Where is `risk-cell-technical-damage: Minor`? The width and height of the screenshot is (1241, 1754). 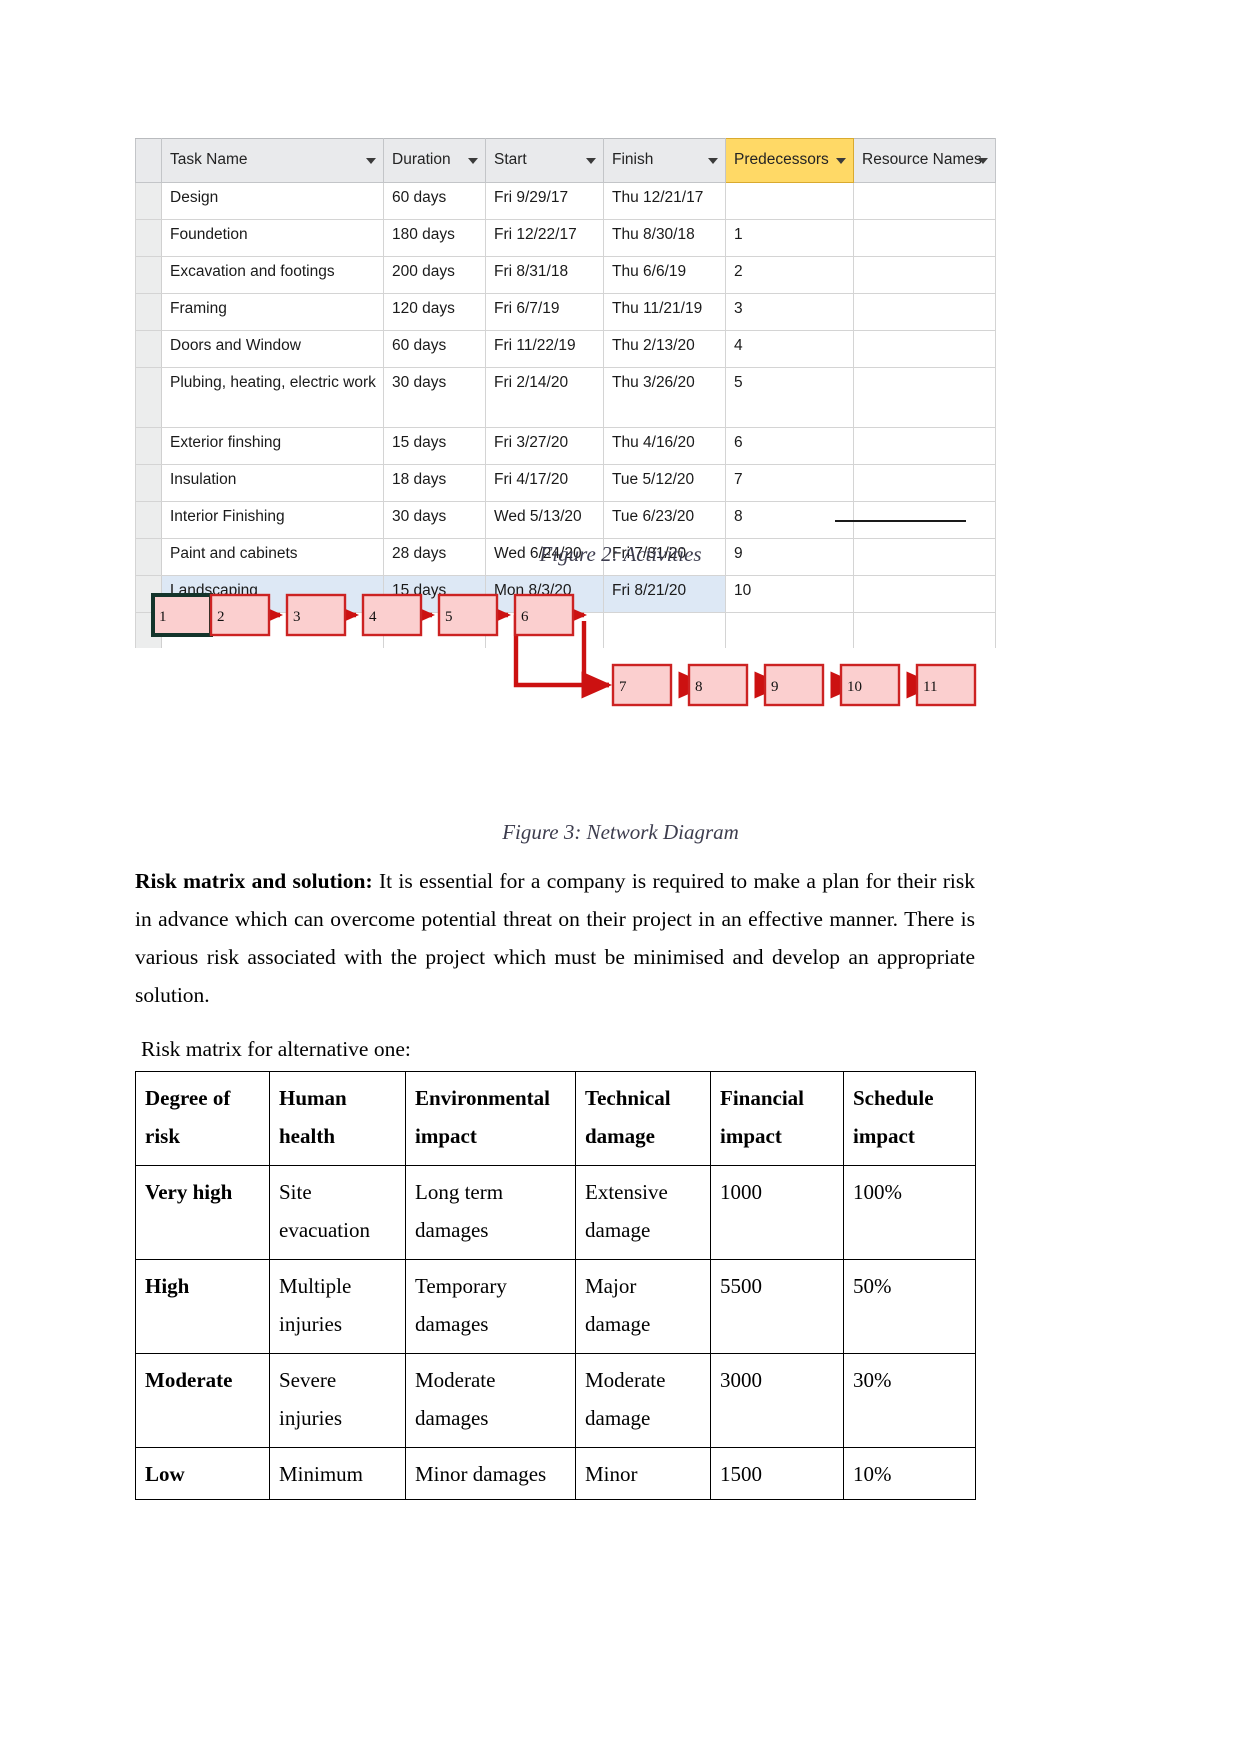 risk-cell-technical-damage: Minor is located at coordinates (643, 1473).